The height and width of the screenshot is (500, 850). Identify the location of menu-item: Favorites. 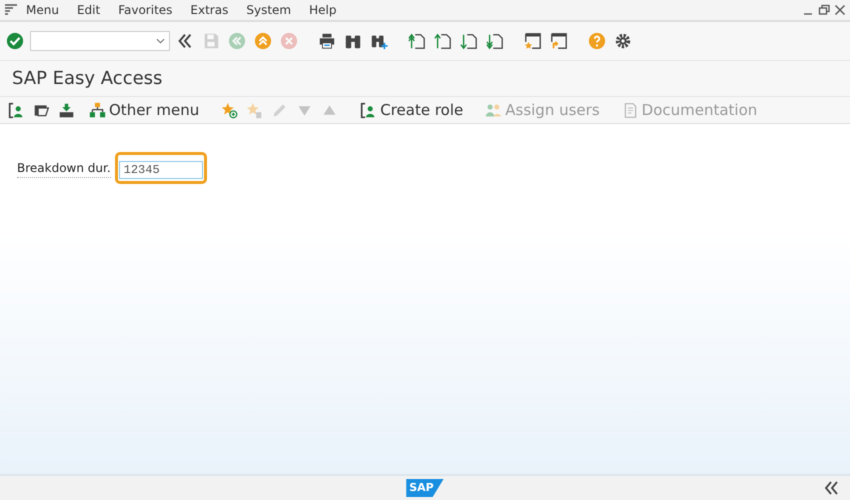
(145, 10).